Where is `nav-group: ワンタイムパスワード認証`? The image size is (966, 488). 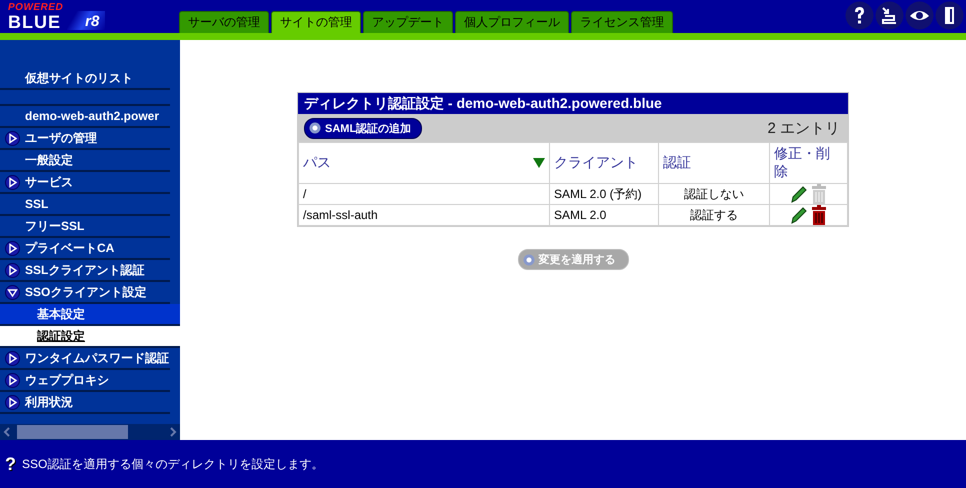
nav-group: ワンタイムパスワード認証 is located at coordinates (97, 358).